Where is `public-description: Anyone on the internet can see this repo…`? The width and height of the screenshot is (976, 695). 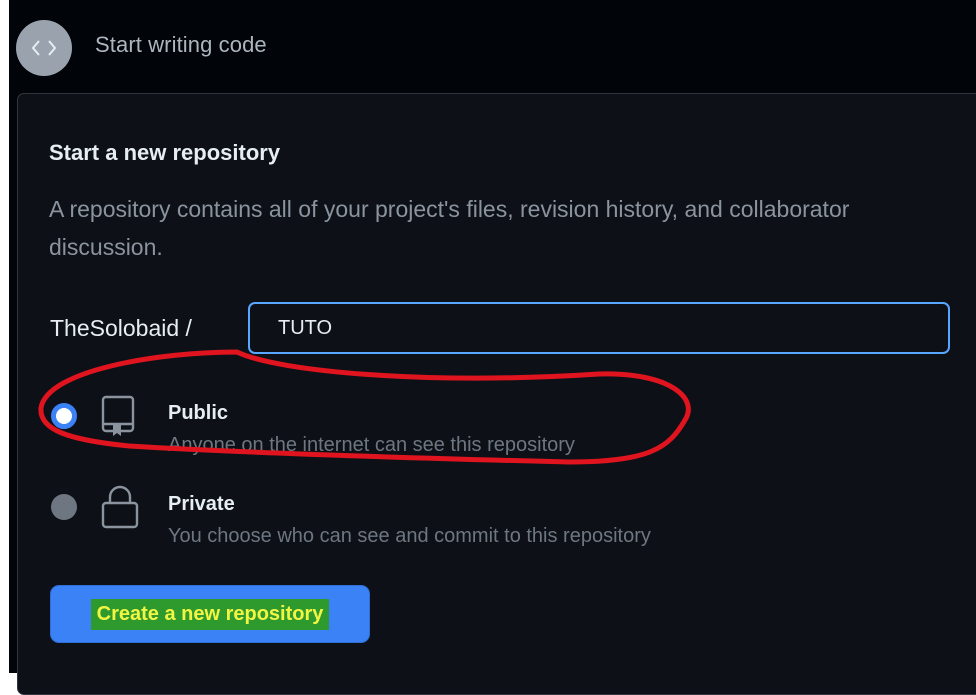 public-description: Anyone on the internet can see this repo… is located at coordinates (371, 445).